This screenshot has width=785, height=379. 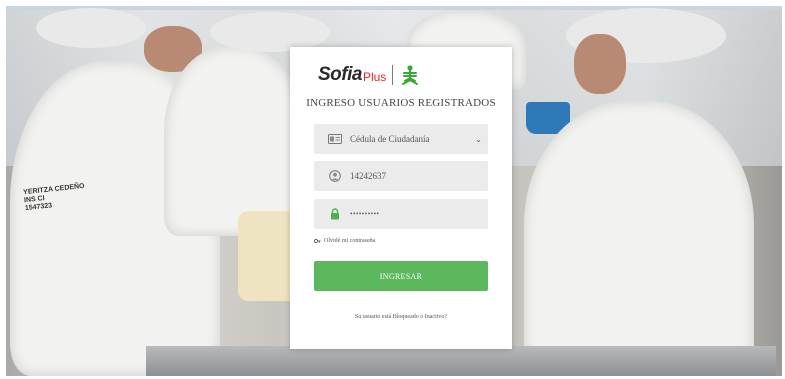 What do you see at coordinates (368, 176) in the screenshot?
I see `username-value: 14242637` at bounding box center [368, 176].